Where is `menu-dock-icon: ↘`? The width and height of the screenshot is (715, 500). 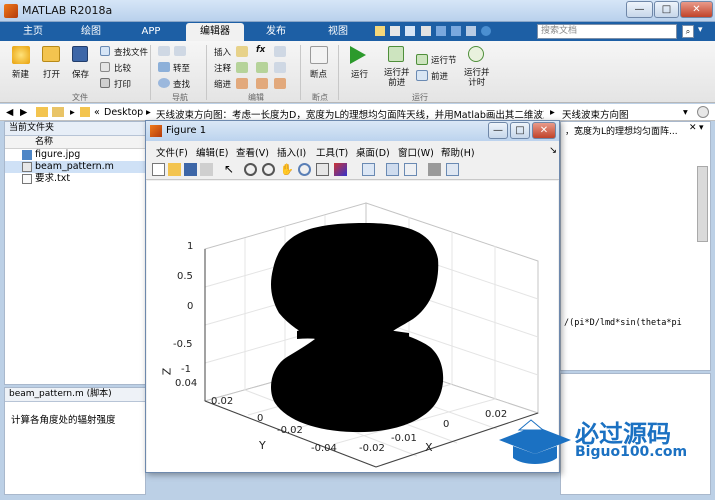 menu-dock-icon: ↘ is located at coordinates (553, 150).